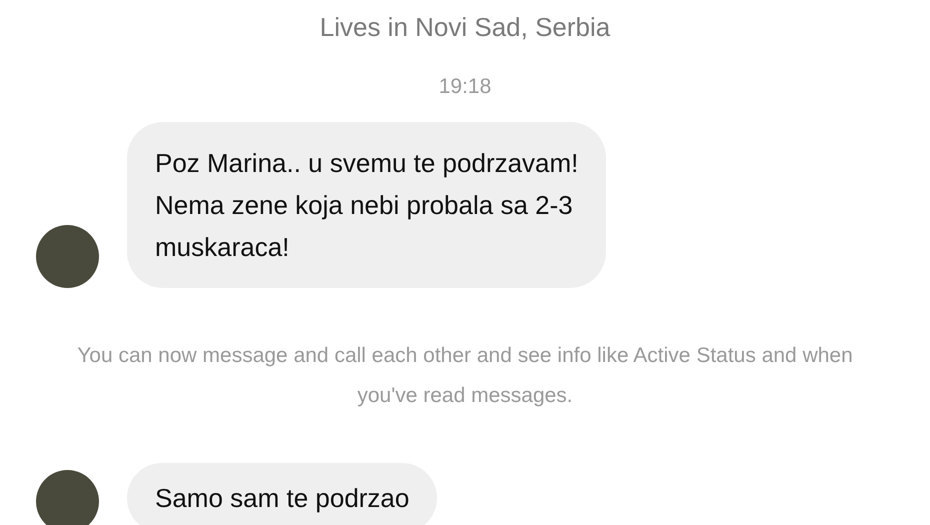 Image resolution: width=930 pixels, height=525 pixels. Describe the element at coordinates (282, 494) in the screenshot. I see `message-bubble: Samo sam te podrzao` at that location.